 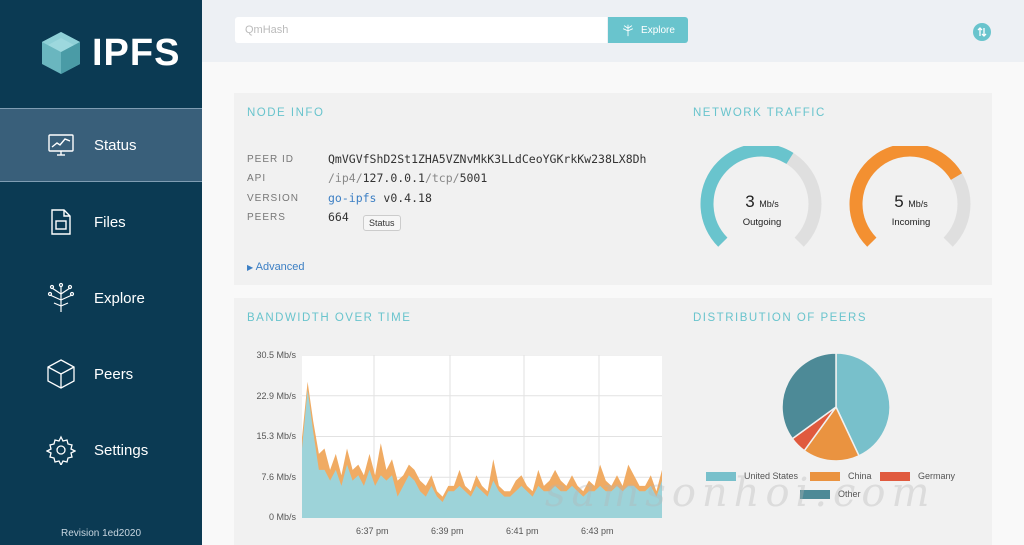 I want to click on peers-label: PEERS, so click(x=266, y=217).